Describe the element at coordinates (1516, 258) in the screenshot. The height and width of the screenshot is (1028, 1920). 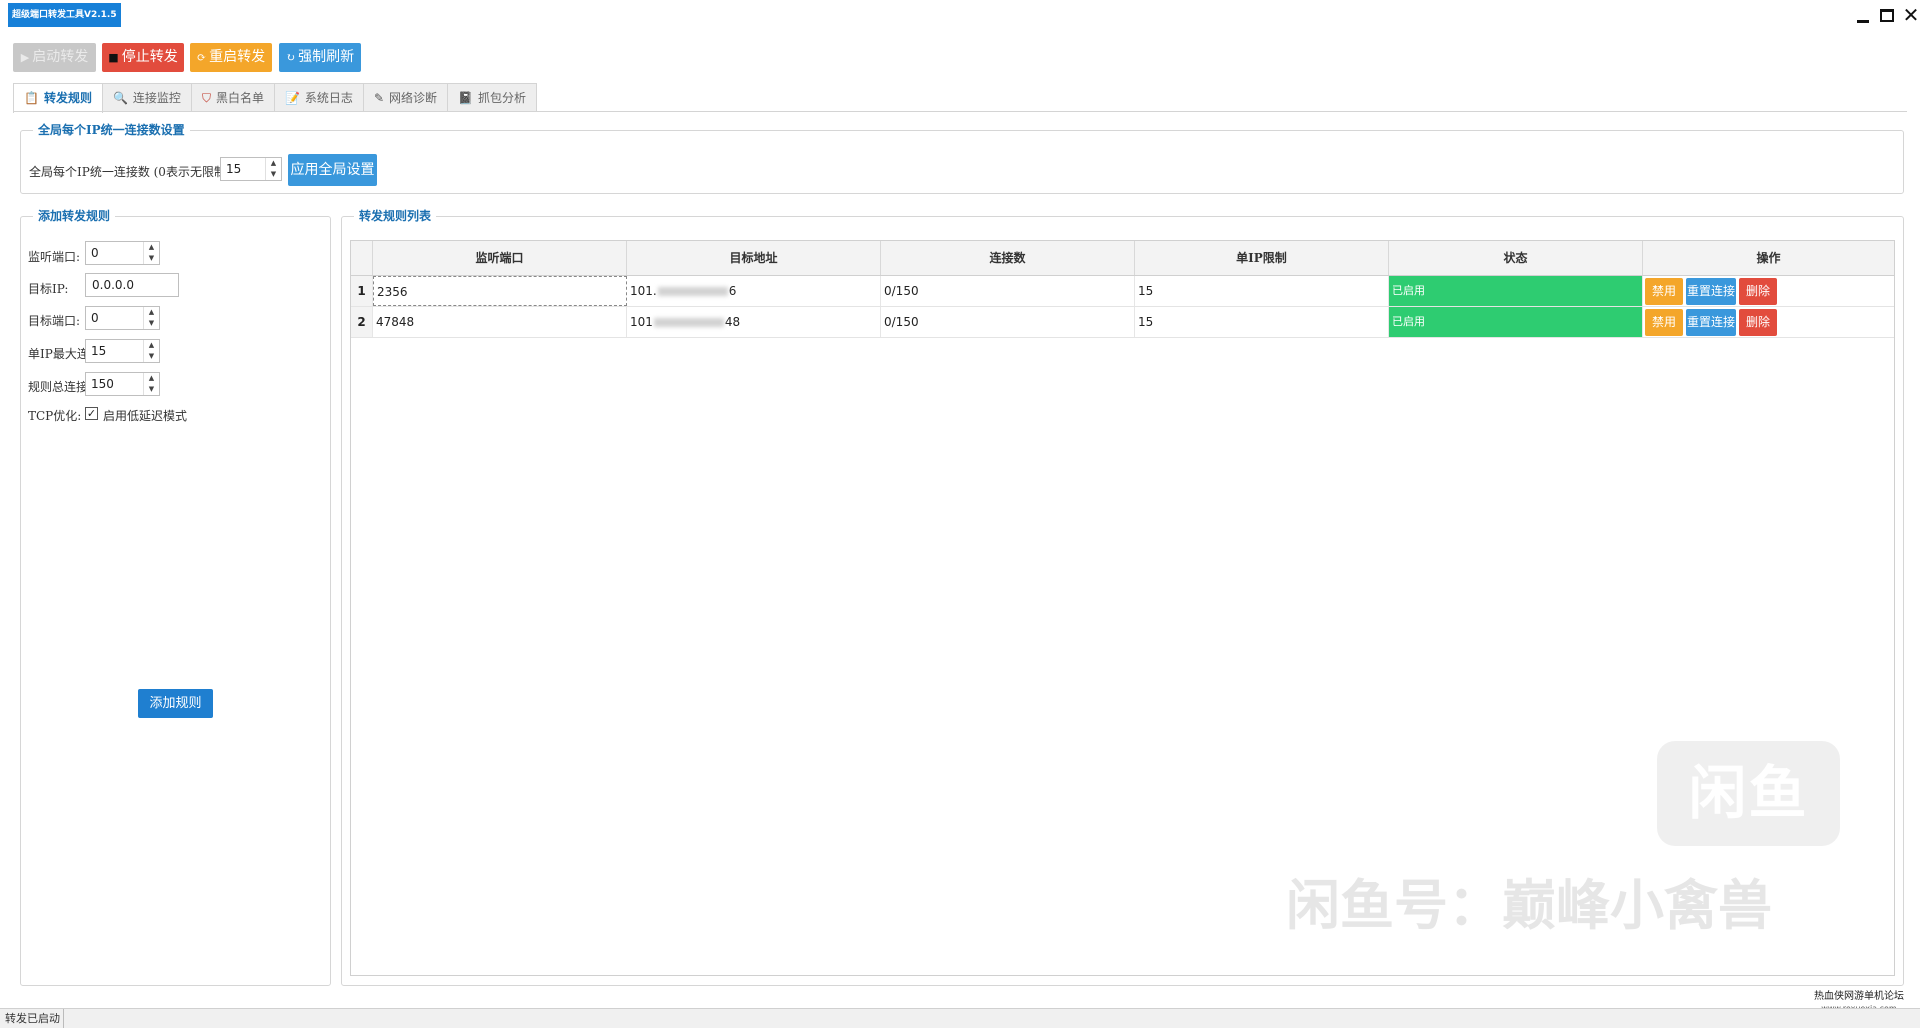
I see `column-header: 状态` at that location.